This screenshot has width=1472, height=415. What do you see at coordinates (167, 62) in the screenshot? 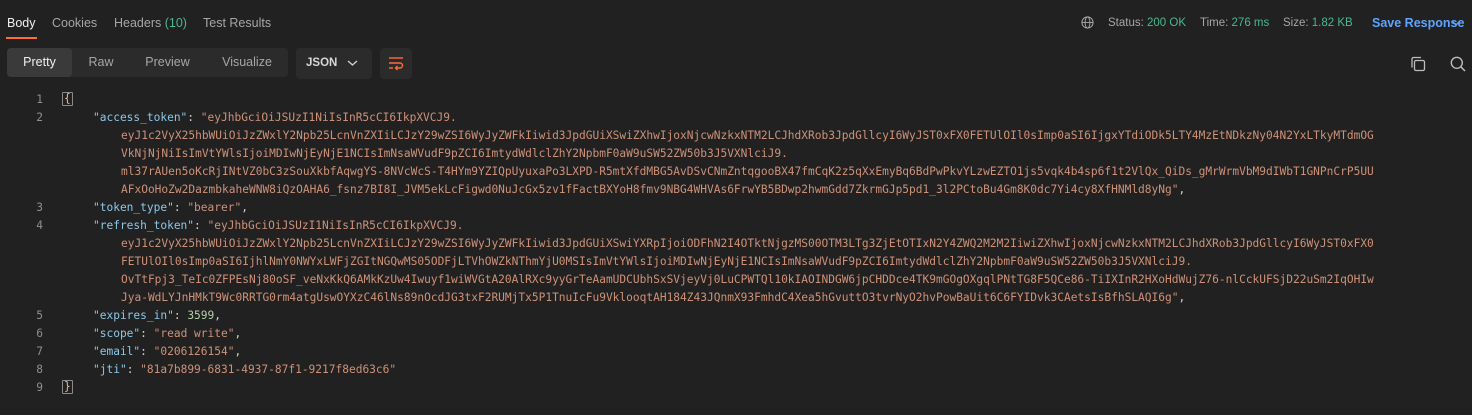
I see `view-preview-button: Preview` at bounding box center [167, 62].